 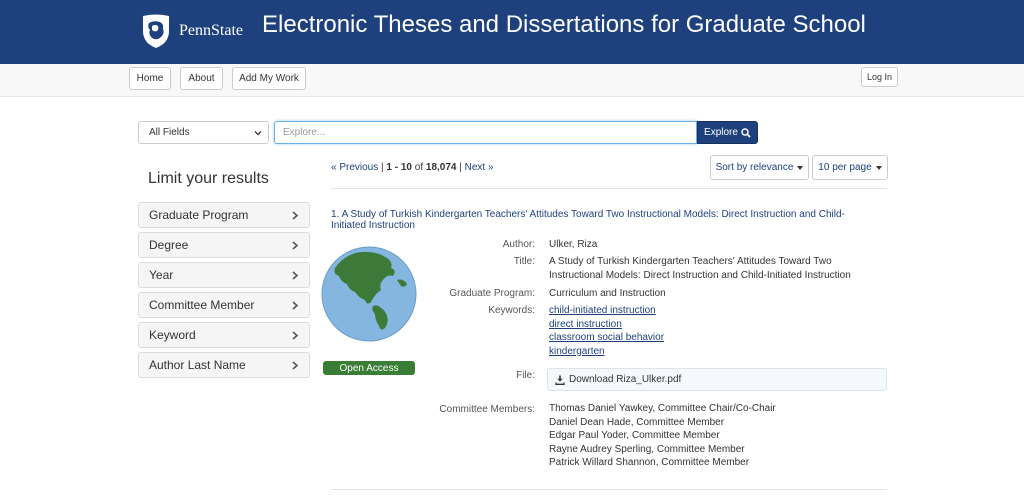 What do you see at coordinates (525, 375) in the screenshot?
I see `file-label: File:` at bounding box center [525, 375].